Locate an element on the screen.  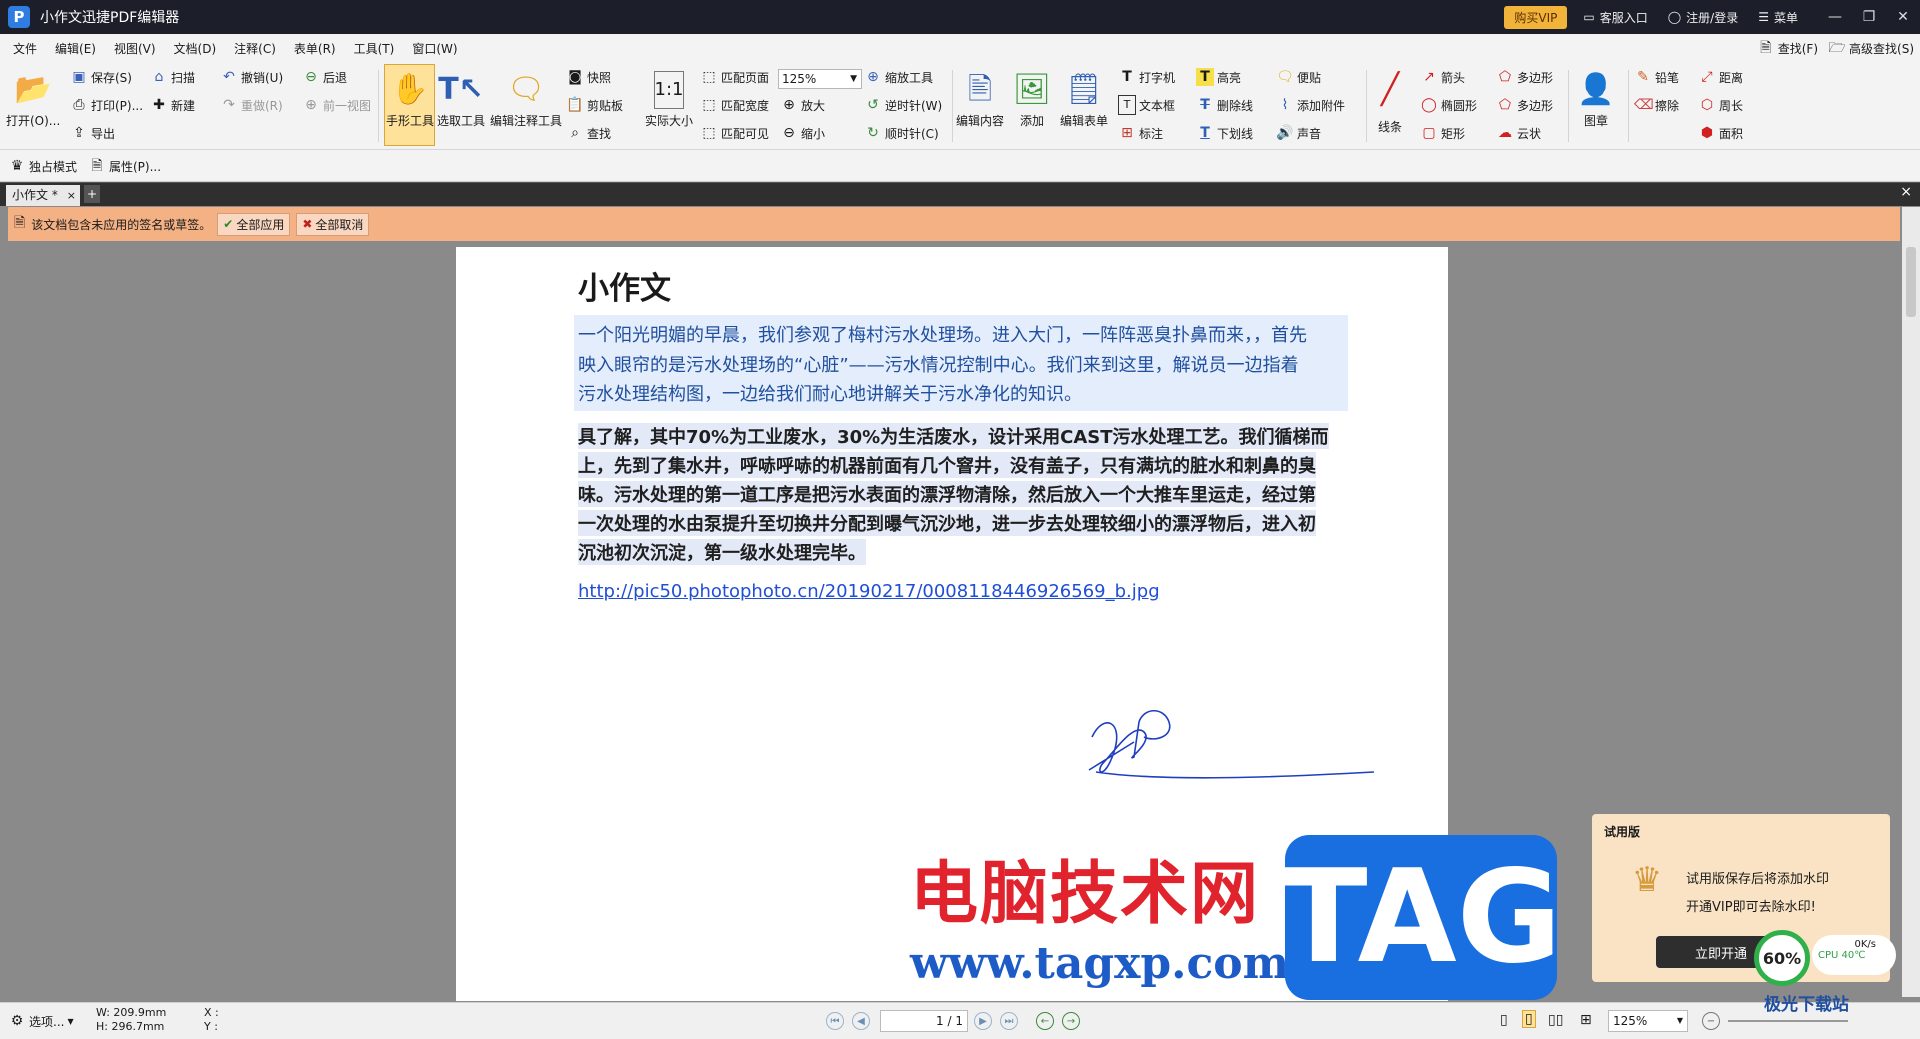
save-button: ▣ 保存(S) is located at coordinates (101, 77).